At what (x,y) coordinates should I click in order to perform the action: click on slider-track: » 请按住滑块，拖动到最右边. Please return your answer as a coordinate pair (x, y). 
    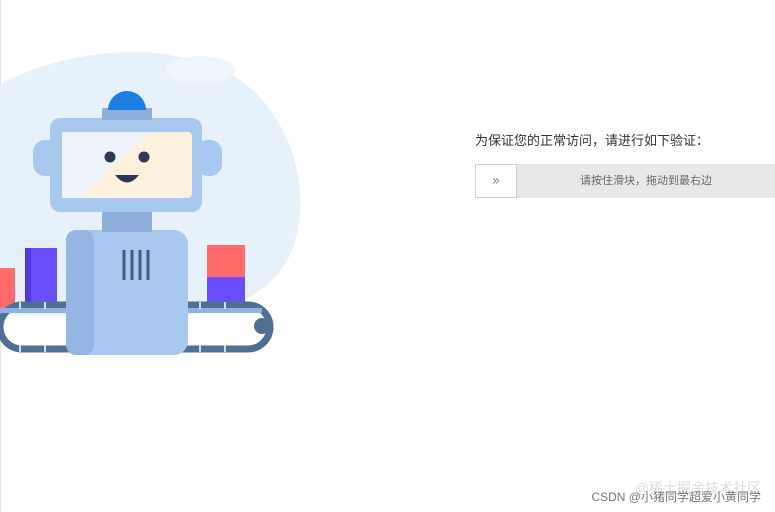
    Looking at the image, I should click on (625, 181).